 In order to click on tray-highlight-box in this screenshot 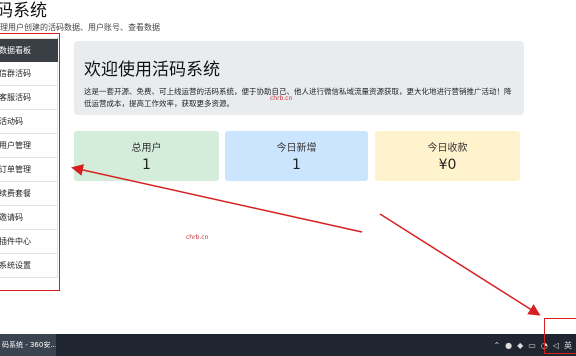, I will do `click(560, 336)`.